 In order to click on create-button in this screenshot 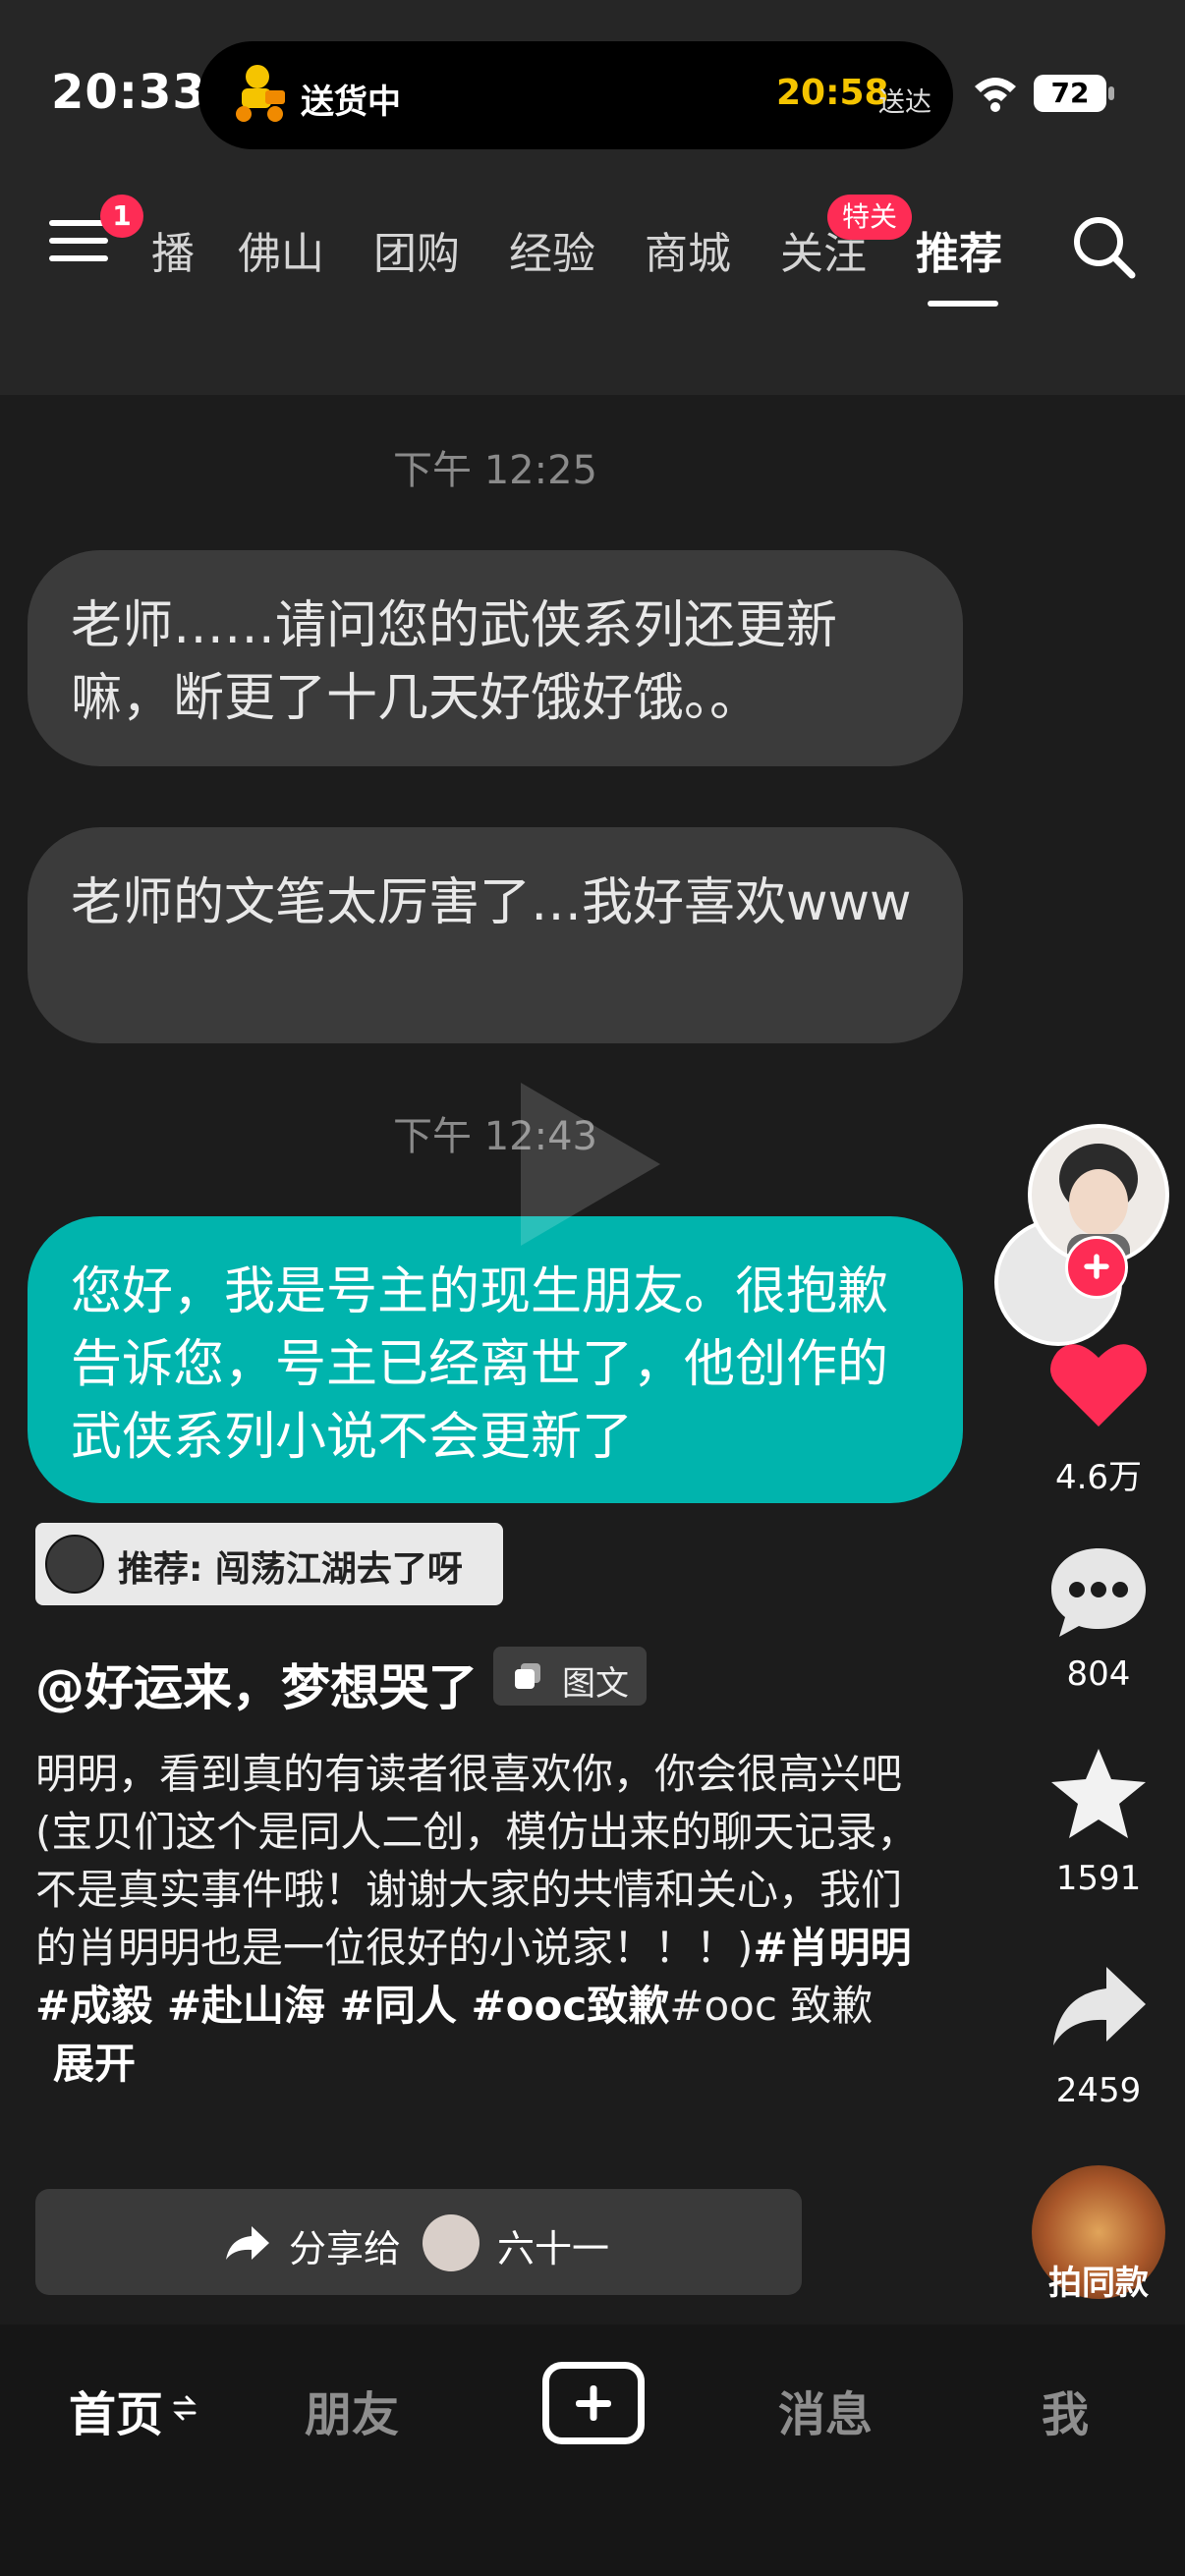, I will do `click(594, 2403)`.